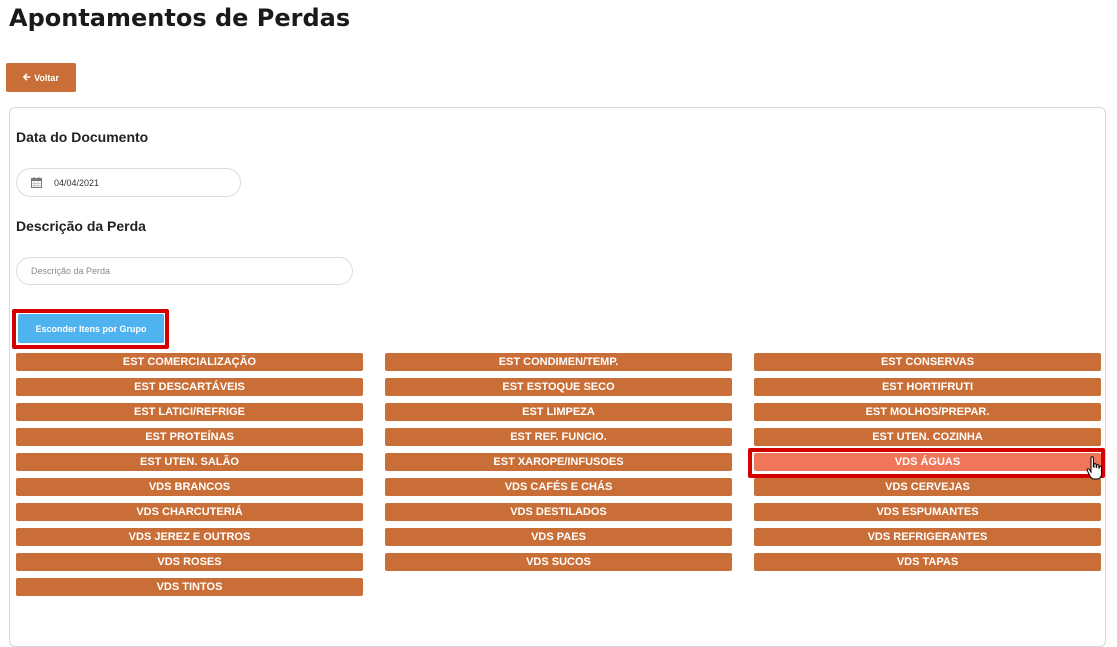 The width and height of the screenshot is (1117, 647). Describe the element at coordinates (927, 537) in the screenshot. I see `group-button: VDS REFRIGERANTES` at that location.